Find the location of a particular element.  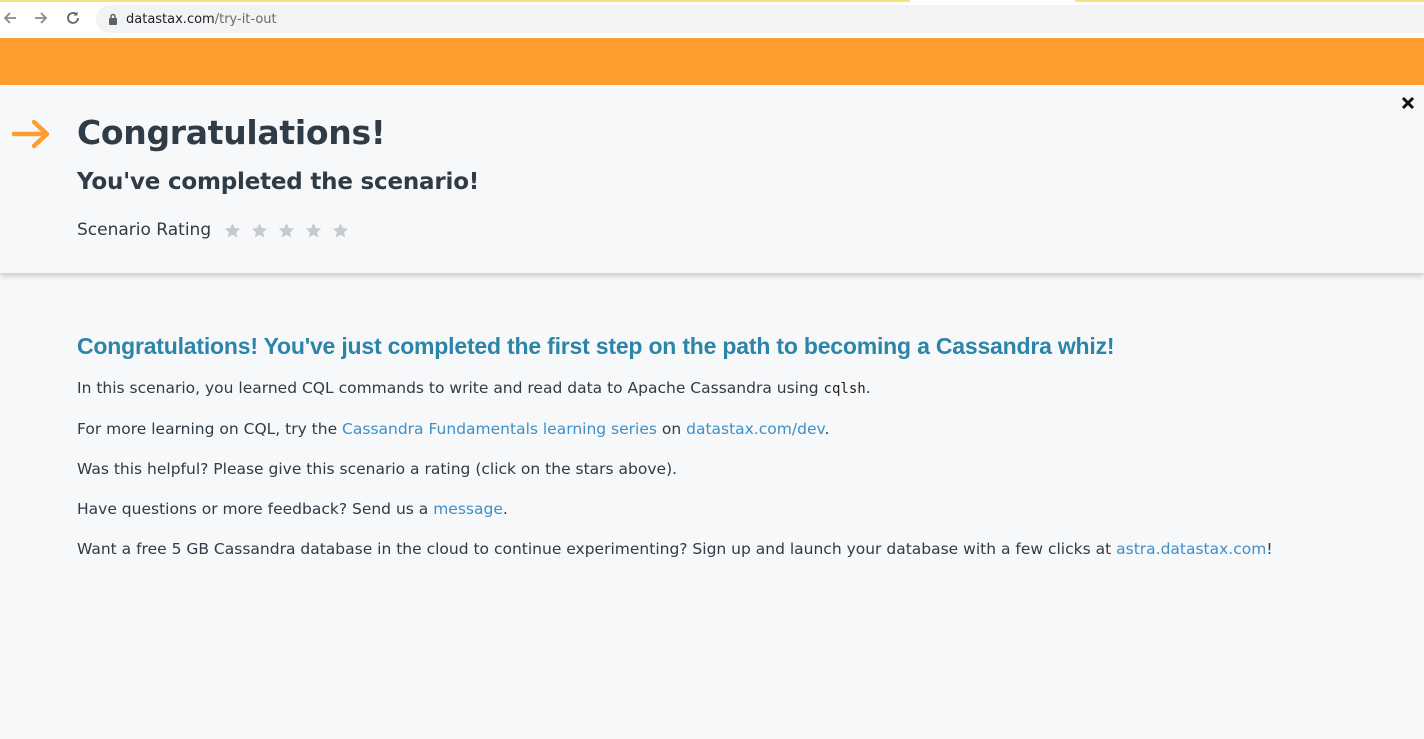

lock-icon is located at coordinates (113, 19).